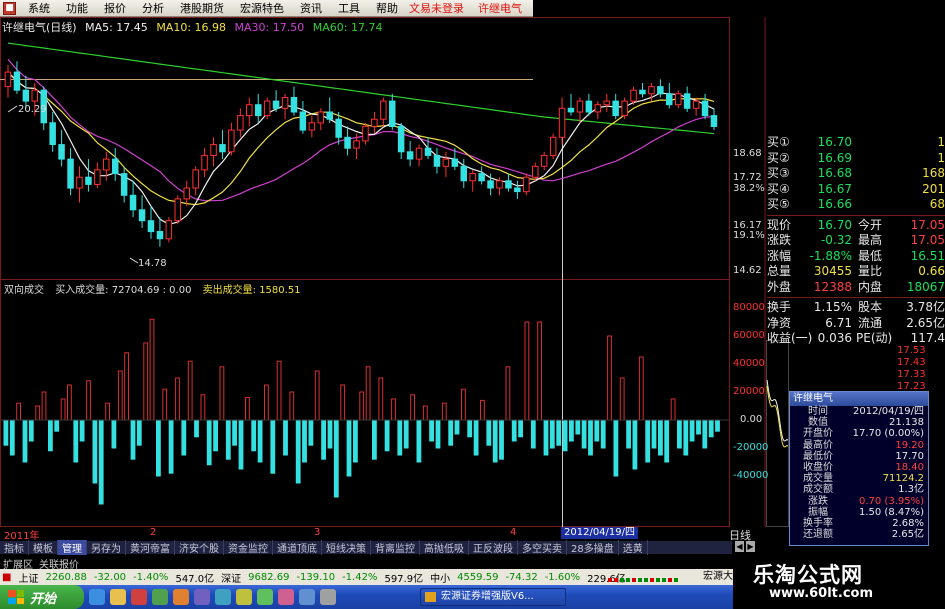  Describe the element at coordinates (739, 546) in the screenshot. I see `scroll-left-icon: ◀` at that location.